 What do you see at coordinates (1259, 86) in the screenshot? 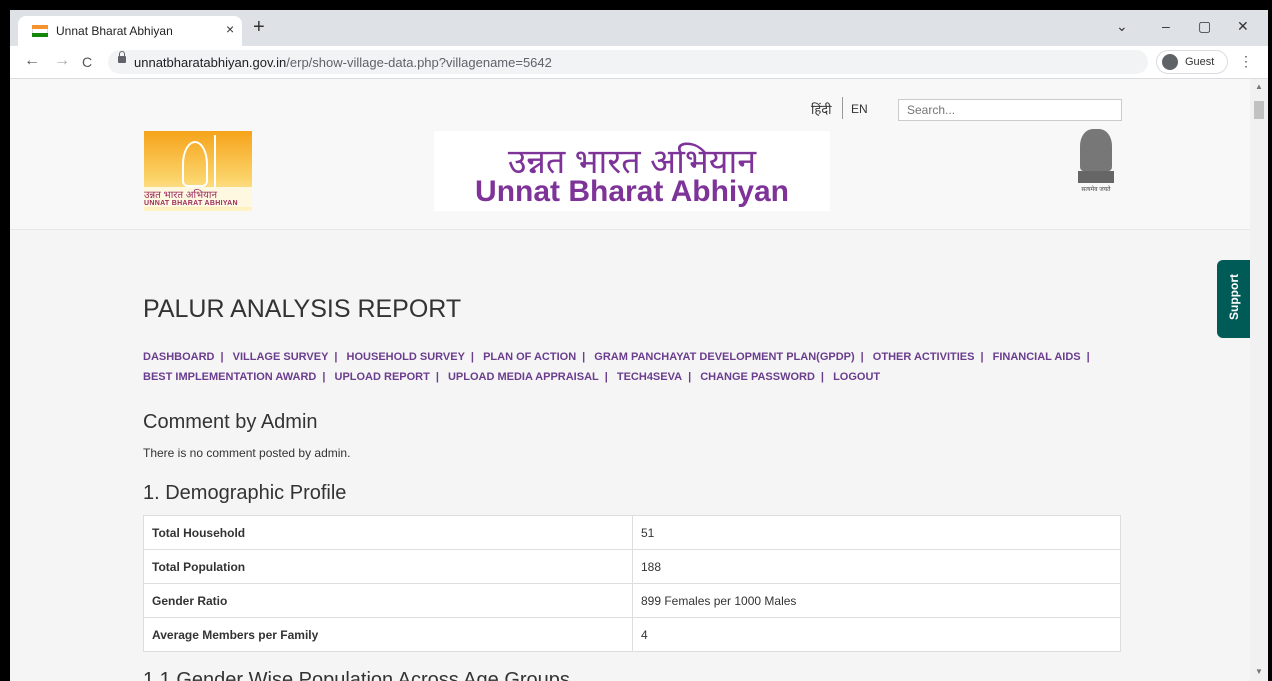
I see `scroll-up-icon: ▲` at bounding box center [1259, 86].